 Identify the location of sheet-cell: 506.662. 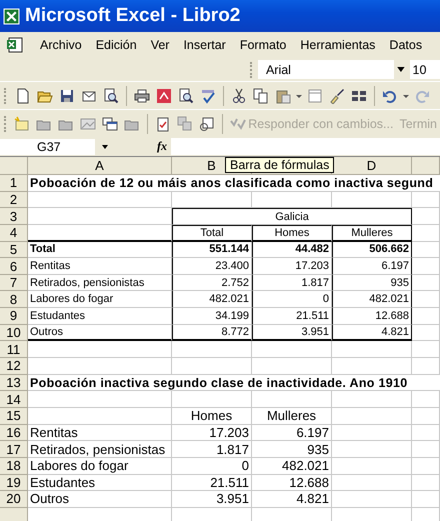
(372, 250).